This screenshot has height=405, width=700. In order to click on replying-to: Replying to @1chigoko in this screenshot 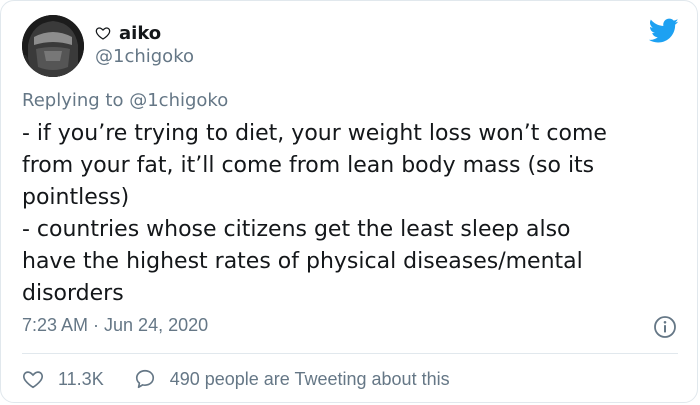, I will do `click(125, 100)`.